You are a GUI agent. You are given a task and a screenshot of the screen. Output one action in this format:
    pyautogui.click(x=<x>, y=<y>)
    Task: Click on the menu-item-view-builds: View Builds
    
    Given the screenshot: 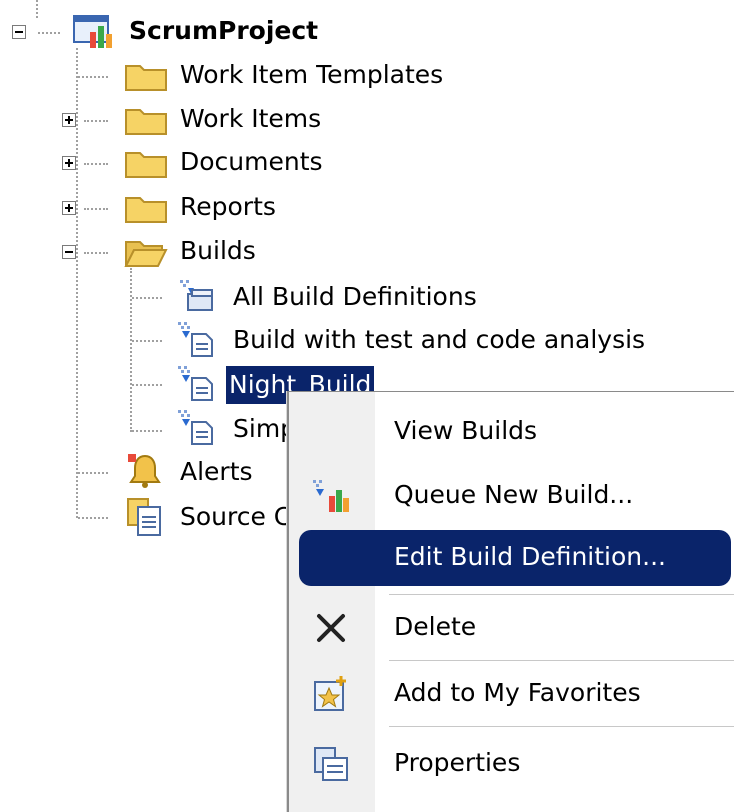 What is the action you would take?
    pyautogui.click(x=511, y=431)
    